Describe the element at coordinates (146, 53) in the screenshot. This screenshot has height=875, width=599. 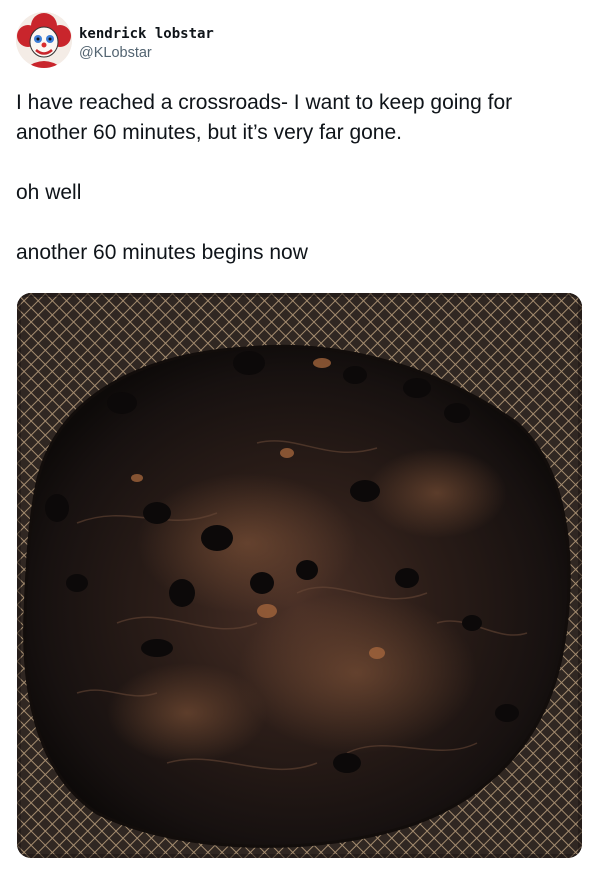
I see `author-handle: @KLobstar` at that location.